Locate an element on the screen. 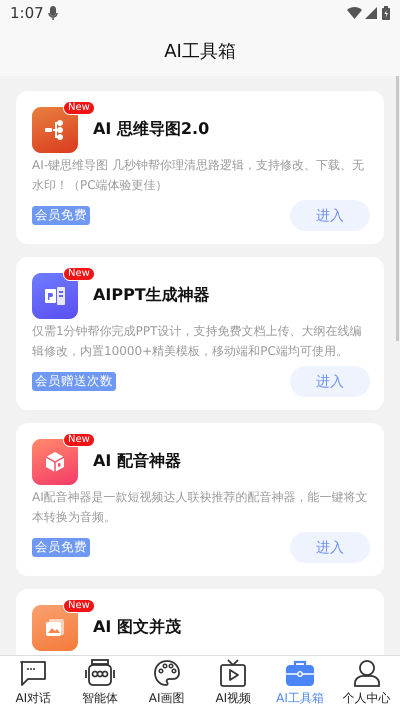  status-time: 1:07 is located at coordinates (27, 13).